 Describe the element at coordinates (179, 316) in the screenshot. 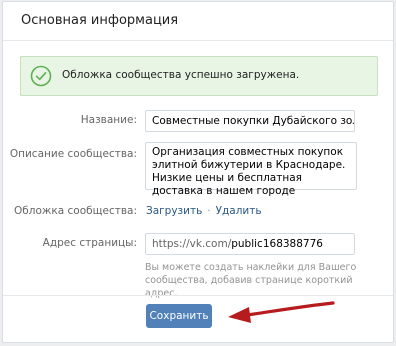

I see `save-button: Сохранить` at that location.